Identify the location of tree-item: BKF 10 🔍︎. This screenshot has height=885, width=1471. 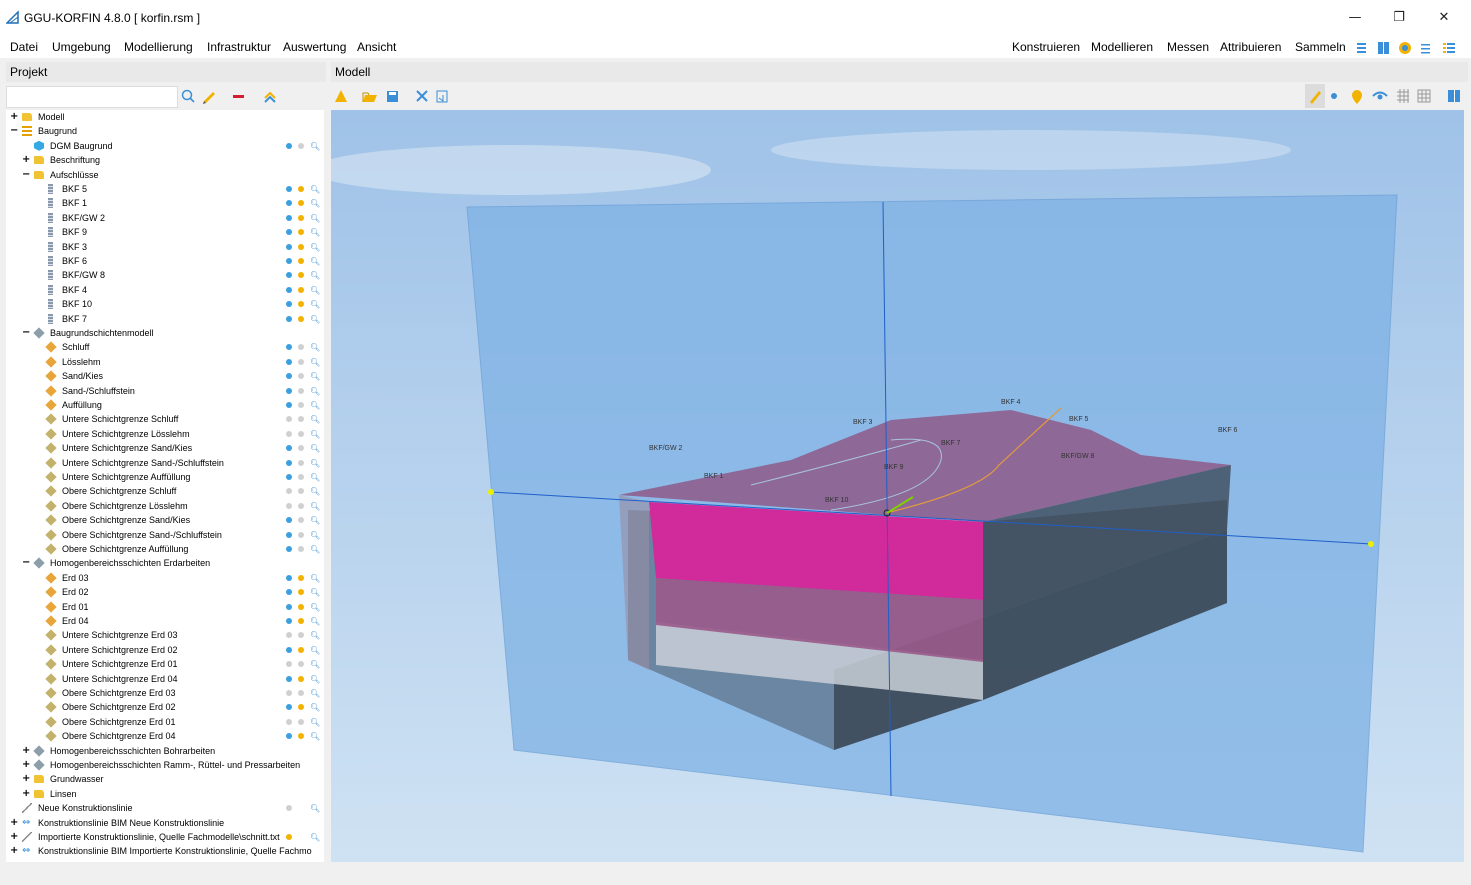
(165, 304).